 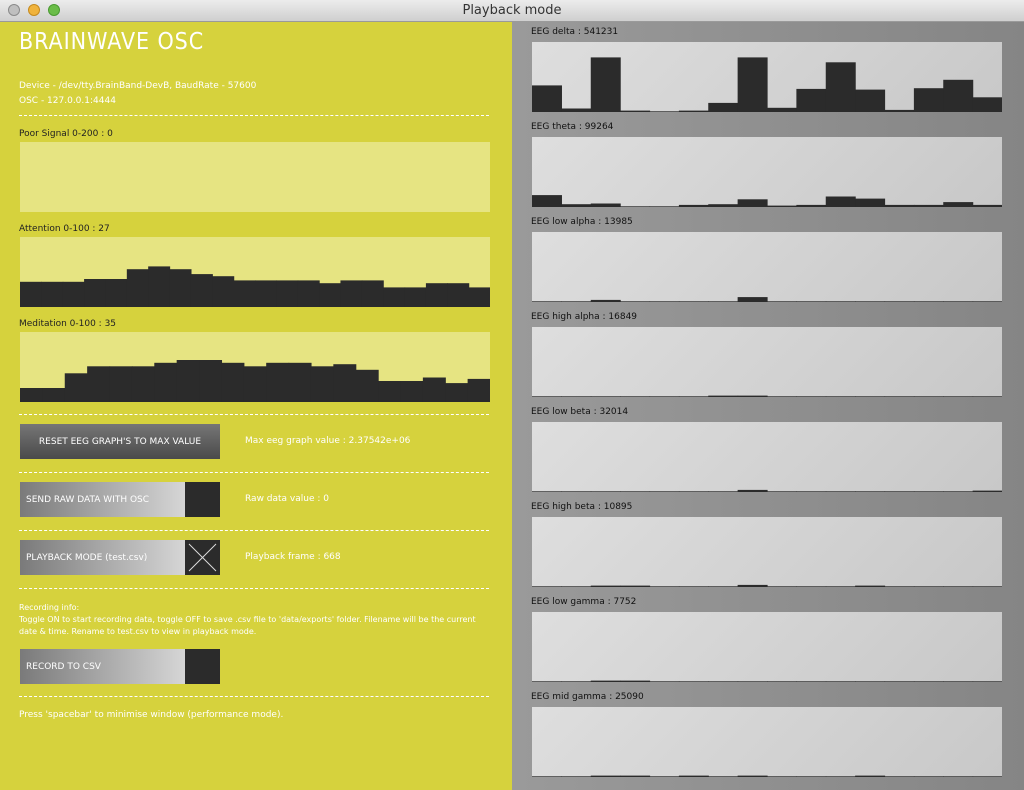 What do you see at coordinates (202, 499) in the screenshot?
I see `send-raw-data-toggle` at bounding box center [202, 499].